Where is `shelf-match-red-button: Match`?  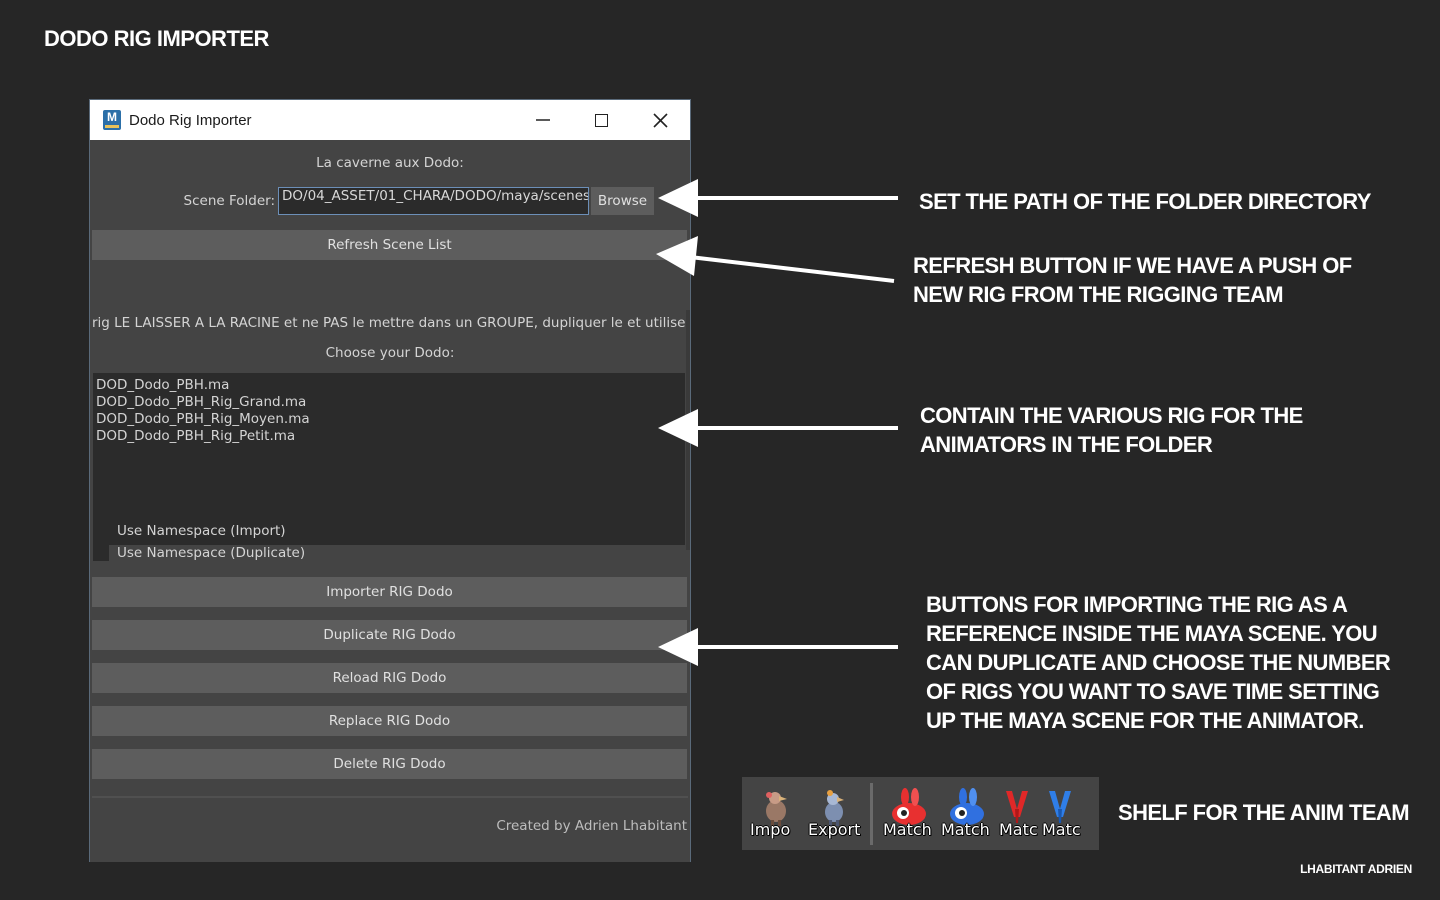
shelf-match-red-button: Match is located at coordinates (908, 814).